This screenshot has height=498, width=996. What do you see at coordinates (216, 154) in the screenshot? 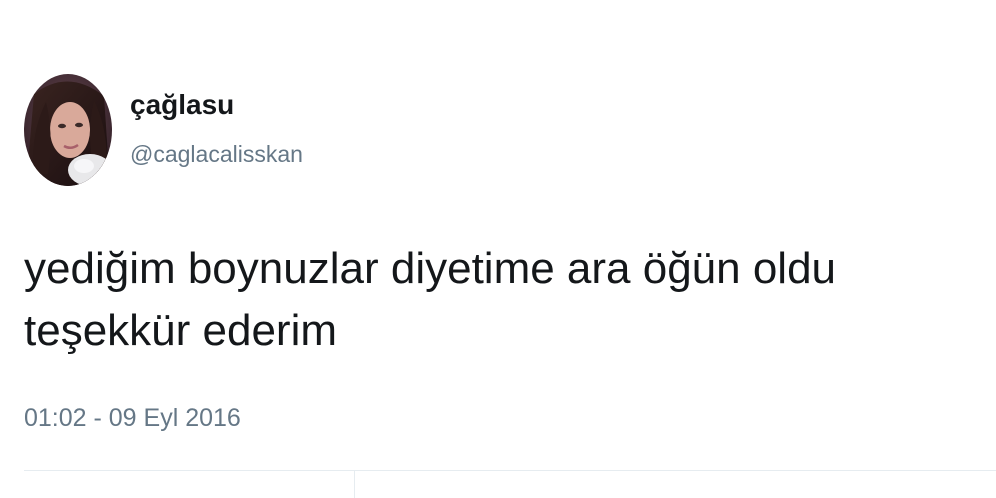
I see `user-handle: @caglacalisskan` at bounding box center [216, 154].